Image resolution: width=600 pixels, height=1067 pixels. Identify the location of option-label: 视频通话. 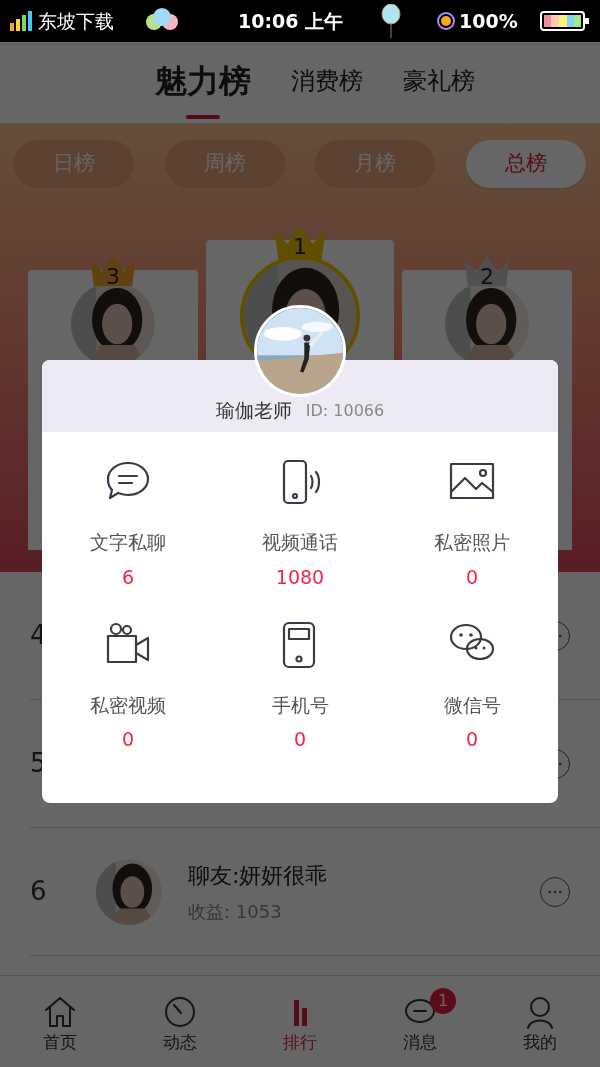
(300, 542).